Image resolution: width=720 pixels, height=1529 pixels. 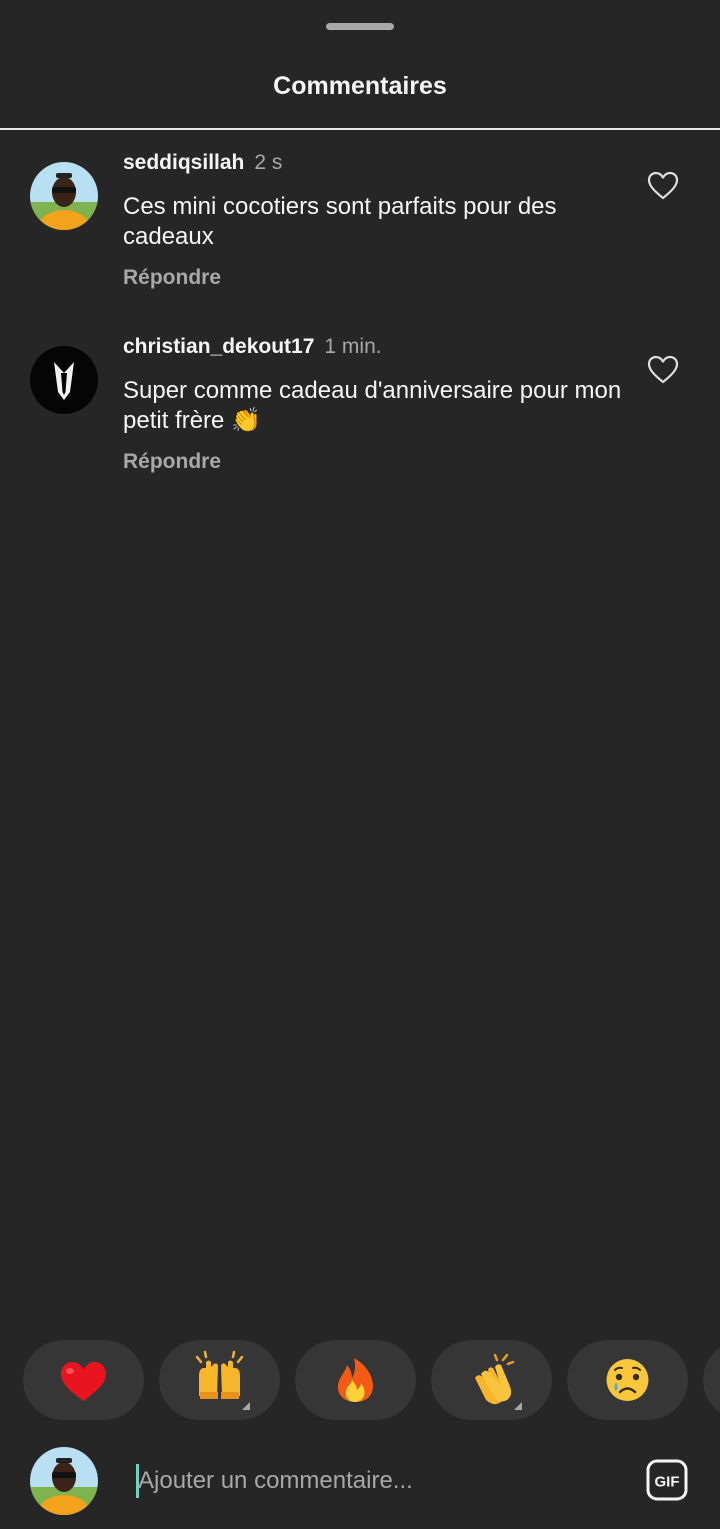 I want to click on comment-username: christian_dekout17, so click(x=218, y=346).